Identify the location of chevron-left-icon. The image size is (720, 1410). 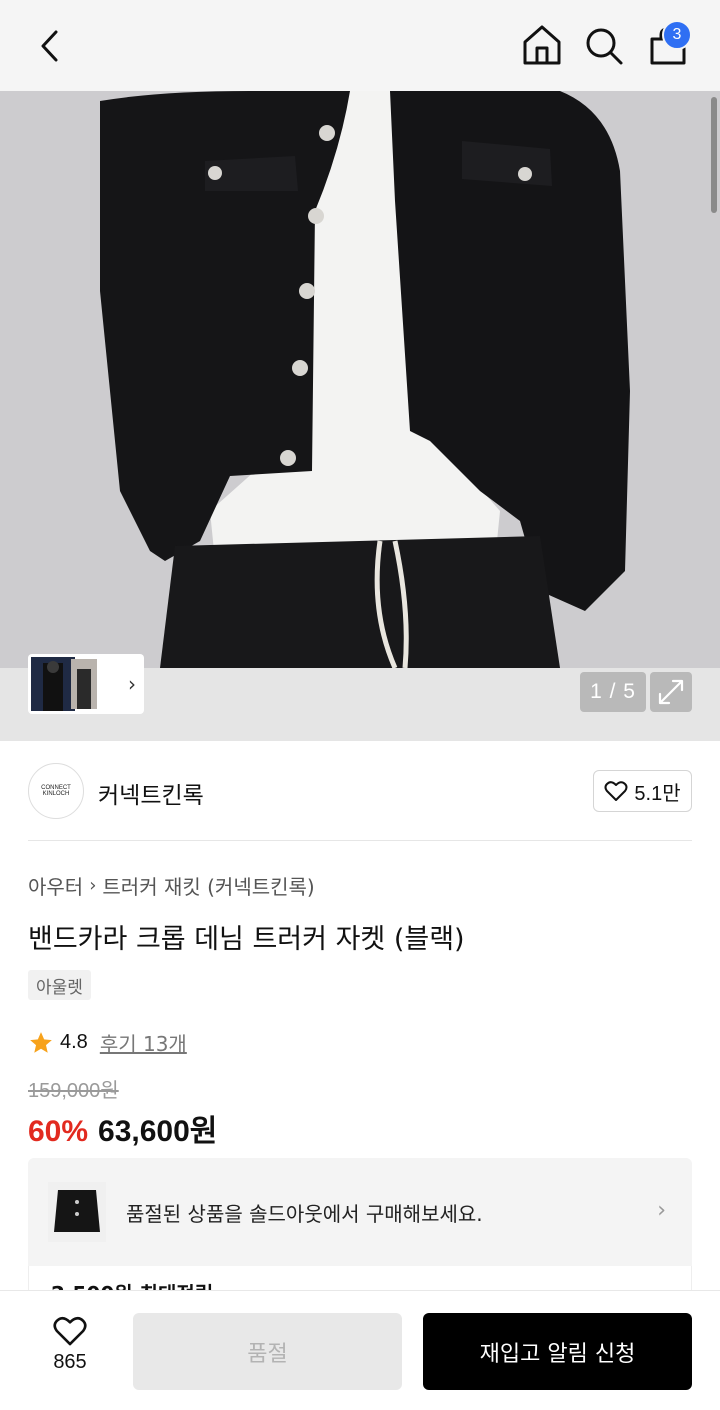
(49, 46).